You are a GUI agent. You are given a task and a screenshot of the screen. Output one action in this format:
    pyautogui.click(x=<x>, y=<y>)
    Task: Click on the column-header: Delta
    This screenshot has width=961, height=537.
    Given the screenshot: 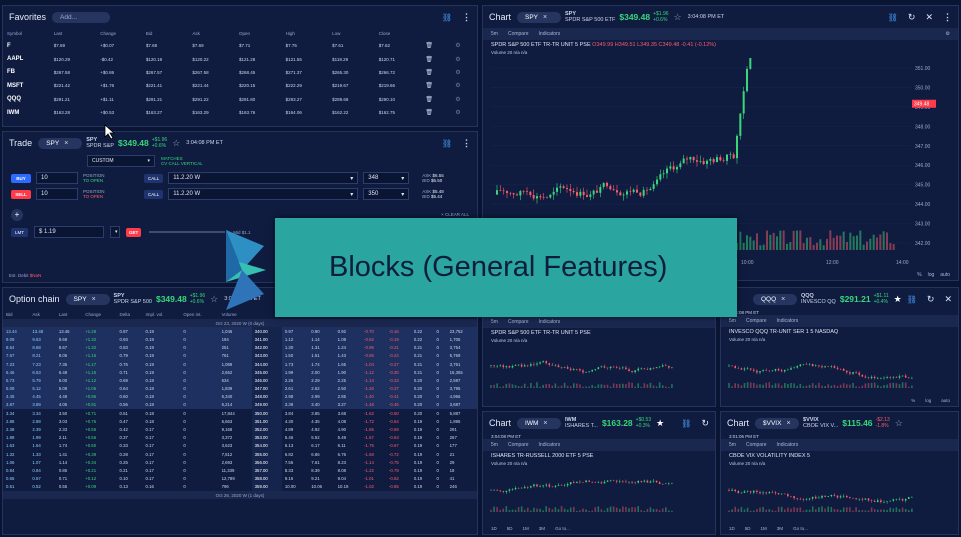 What is the action you would take?
    pyautogui.click(x=130, y=314)
    